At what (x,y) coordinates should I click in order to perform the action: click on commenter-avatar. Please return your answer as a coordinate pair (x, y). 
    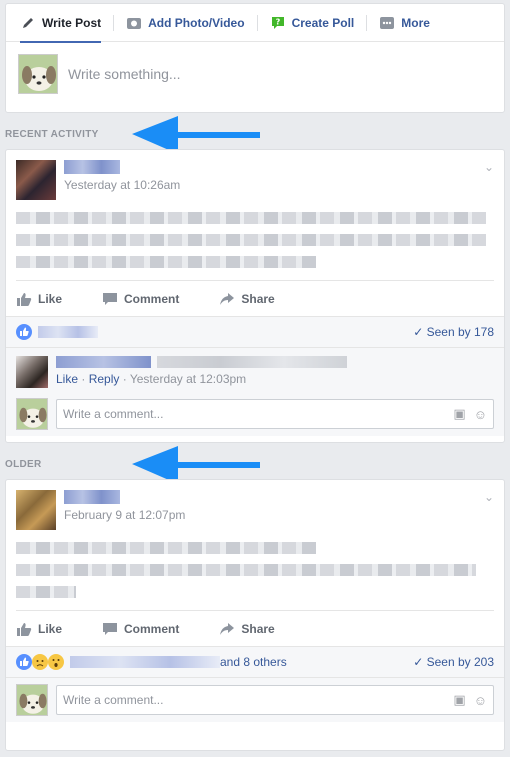
    Looking at the image, I should click on (32, 372).